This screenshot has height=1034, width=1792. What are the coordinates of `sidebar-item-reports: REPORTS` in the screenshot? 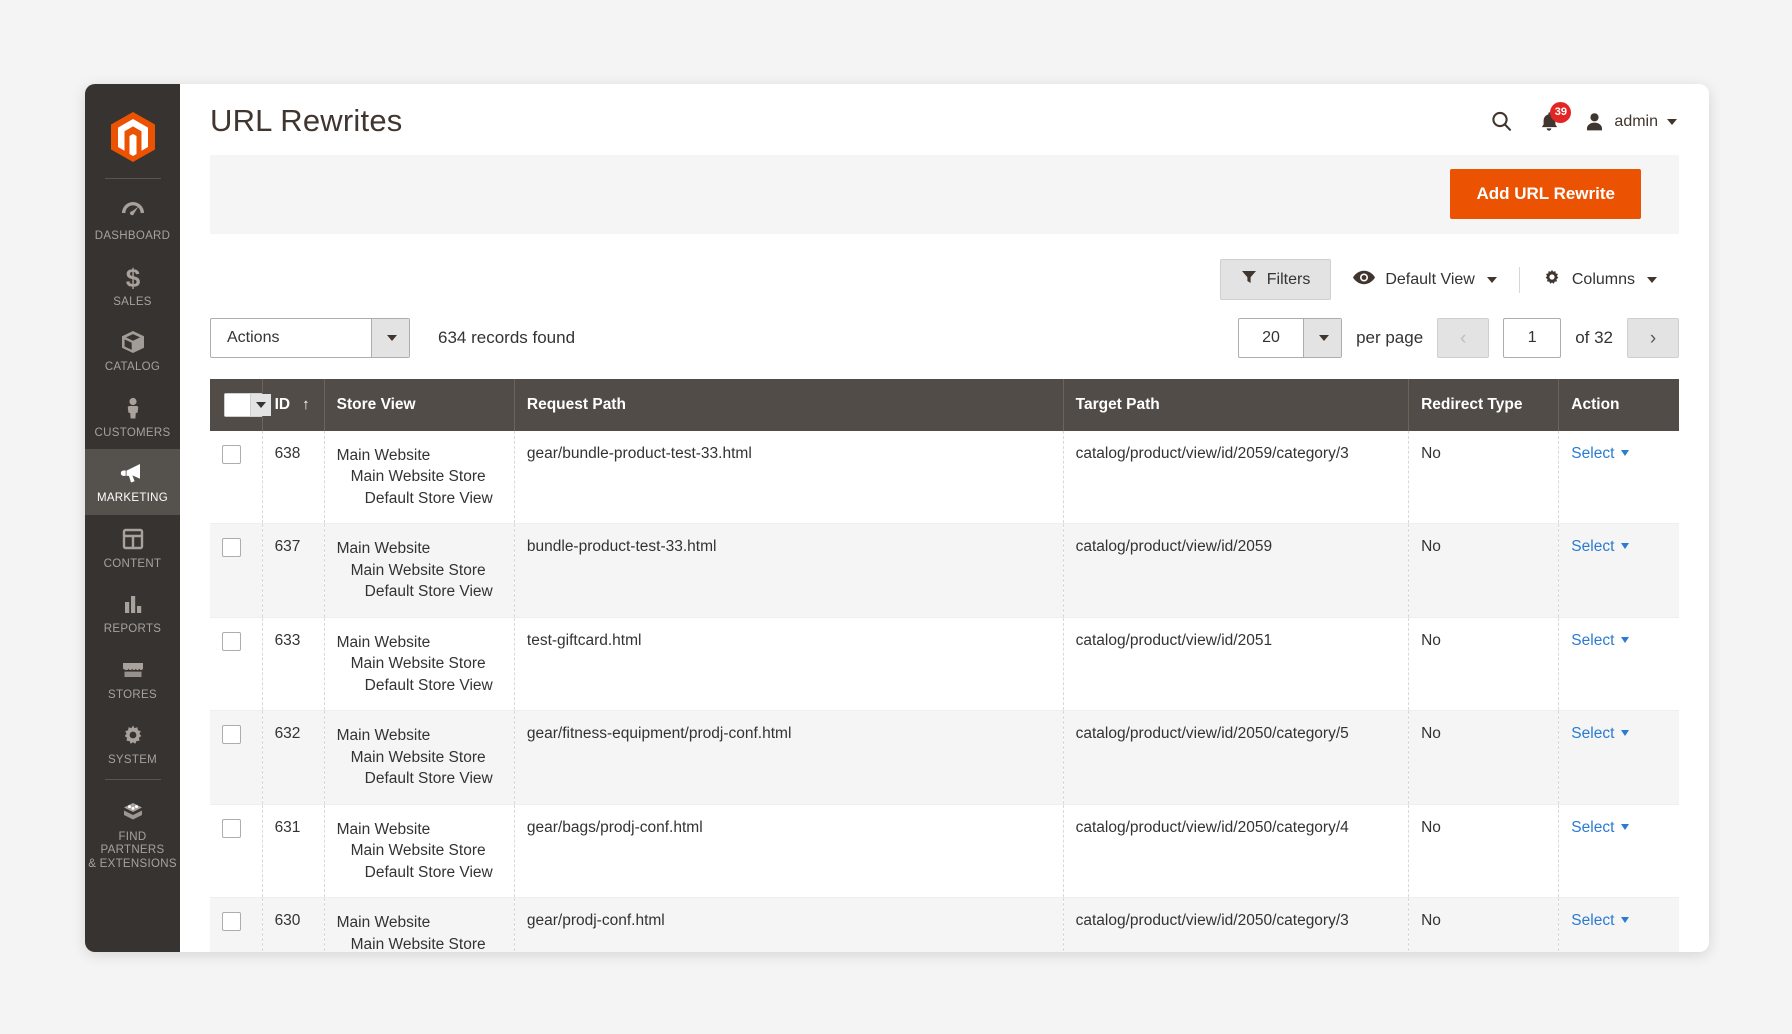 It's located at (132, 613).